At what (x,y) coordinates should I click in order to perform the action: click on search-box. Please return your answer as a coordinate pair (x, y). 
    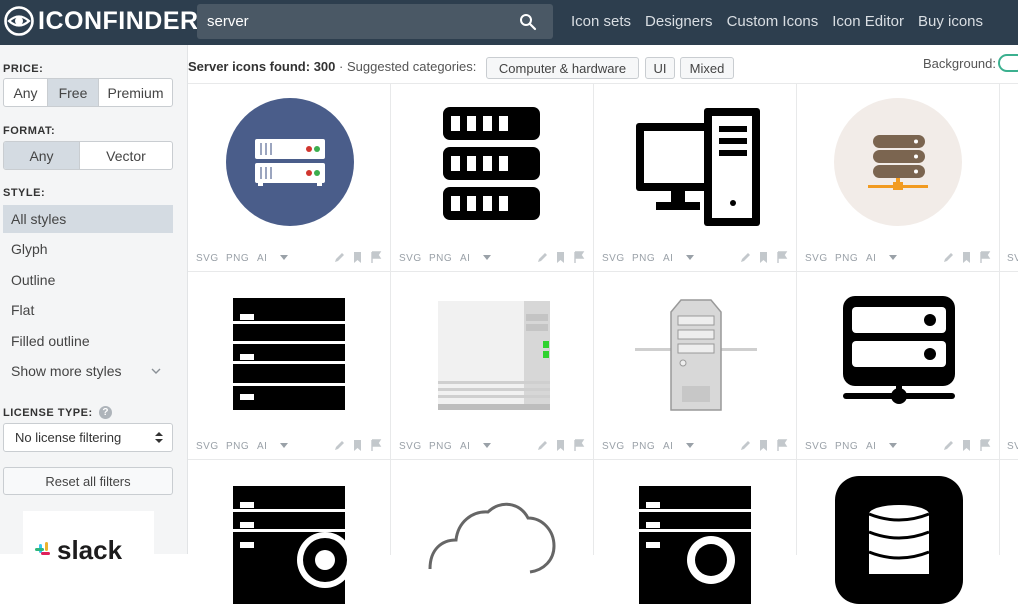
    Looking at the image, I should click on (375, 21).